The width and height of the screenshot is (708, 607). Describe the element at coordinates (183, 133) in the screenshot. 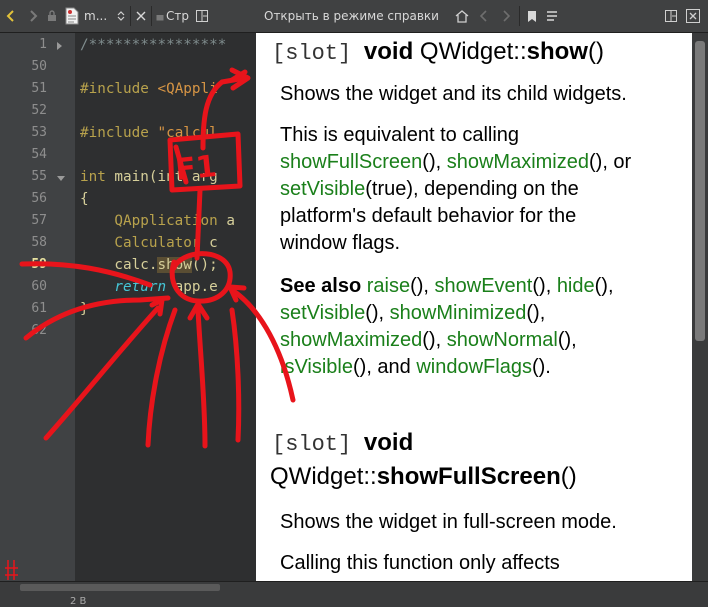

I see `header-name: "calcul` at that location.